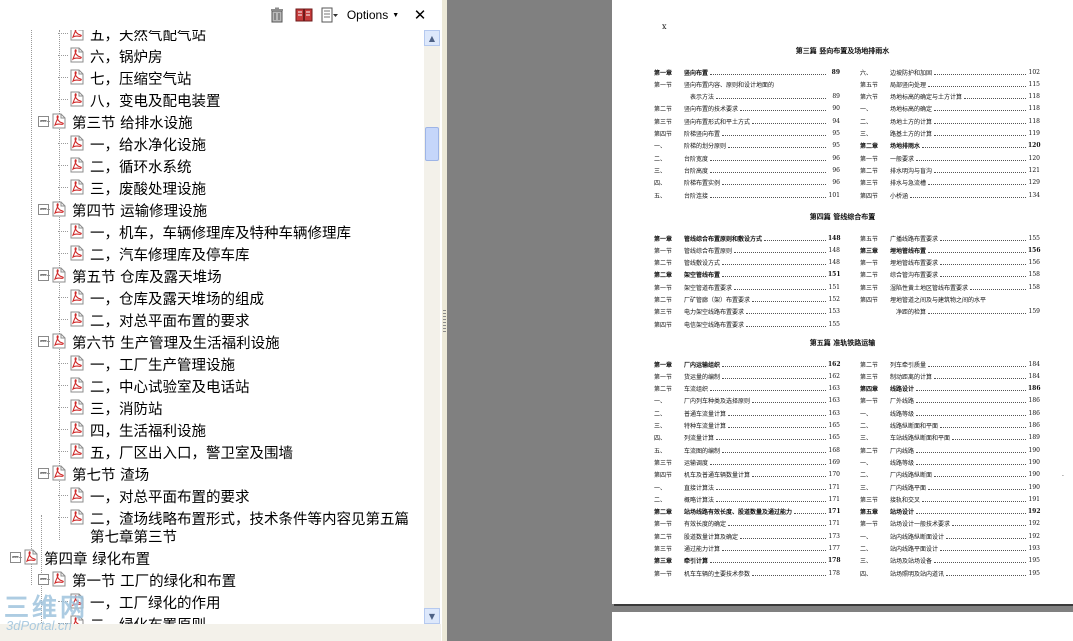 Image resolution: width=1073 pixels, height=641 pixels. What do you see at coordinates (929, 288) in the screenshot?
I see `toc-entry-title: 湿陷性黄土地区管线布置要求` at bounding box center [929, 288].